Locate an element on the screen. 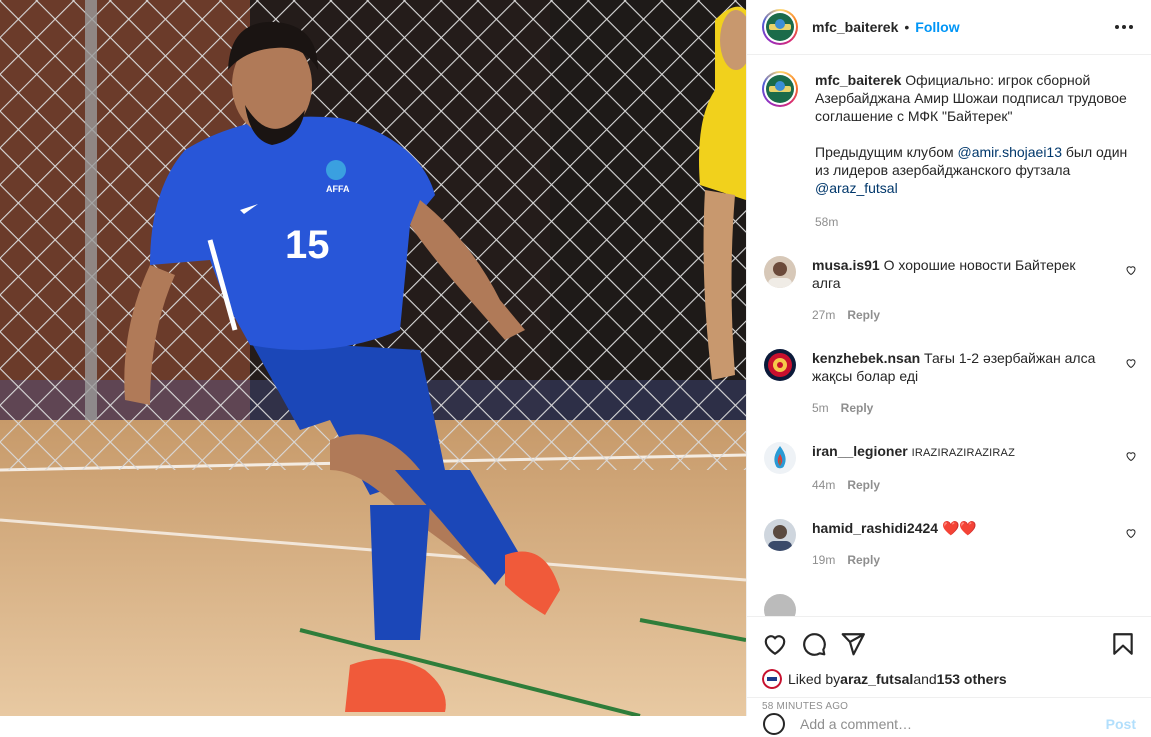 The height and width of the screenshot is (737, 1151). commenter-username: hamid_rashidi2424 is located at coordinates (875, 528).